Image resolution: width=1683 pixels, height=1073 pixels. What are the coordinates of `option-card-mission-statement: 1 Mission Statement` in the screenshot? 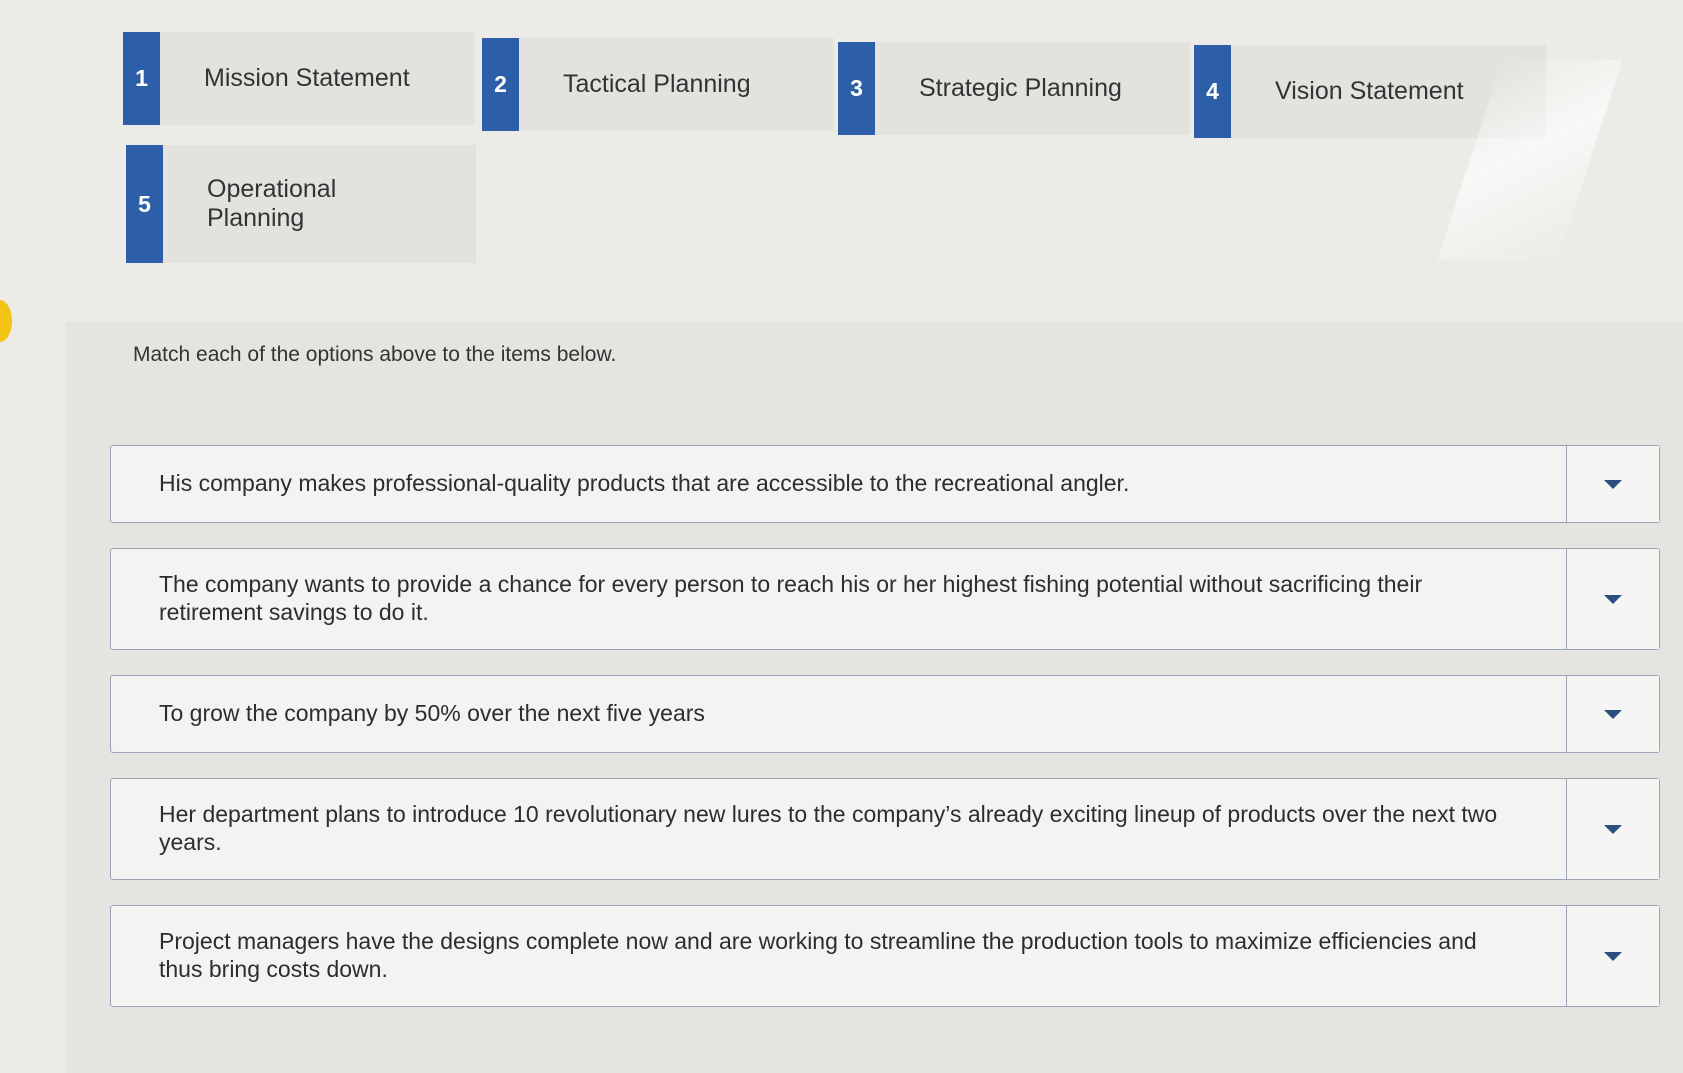 It's located at (299, 78).